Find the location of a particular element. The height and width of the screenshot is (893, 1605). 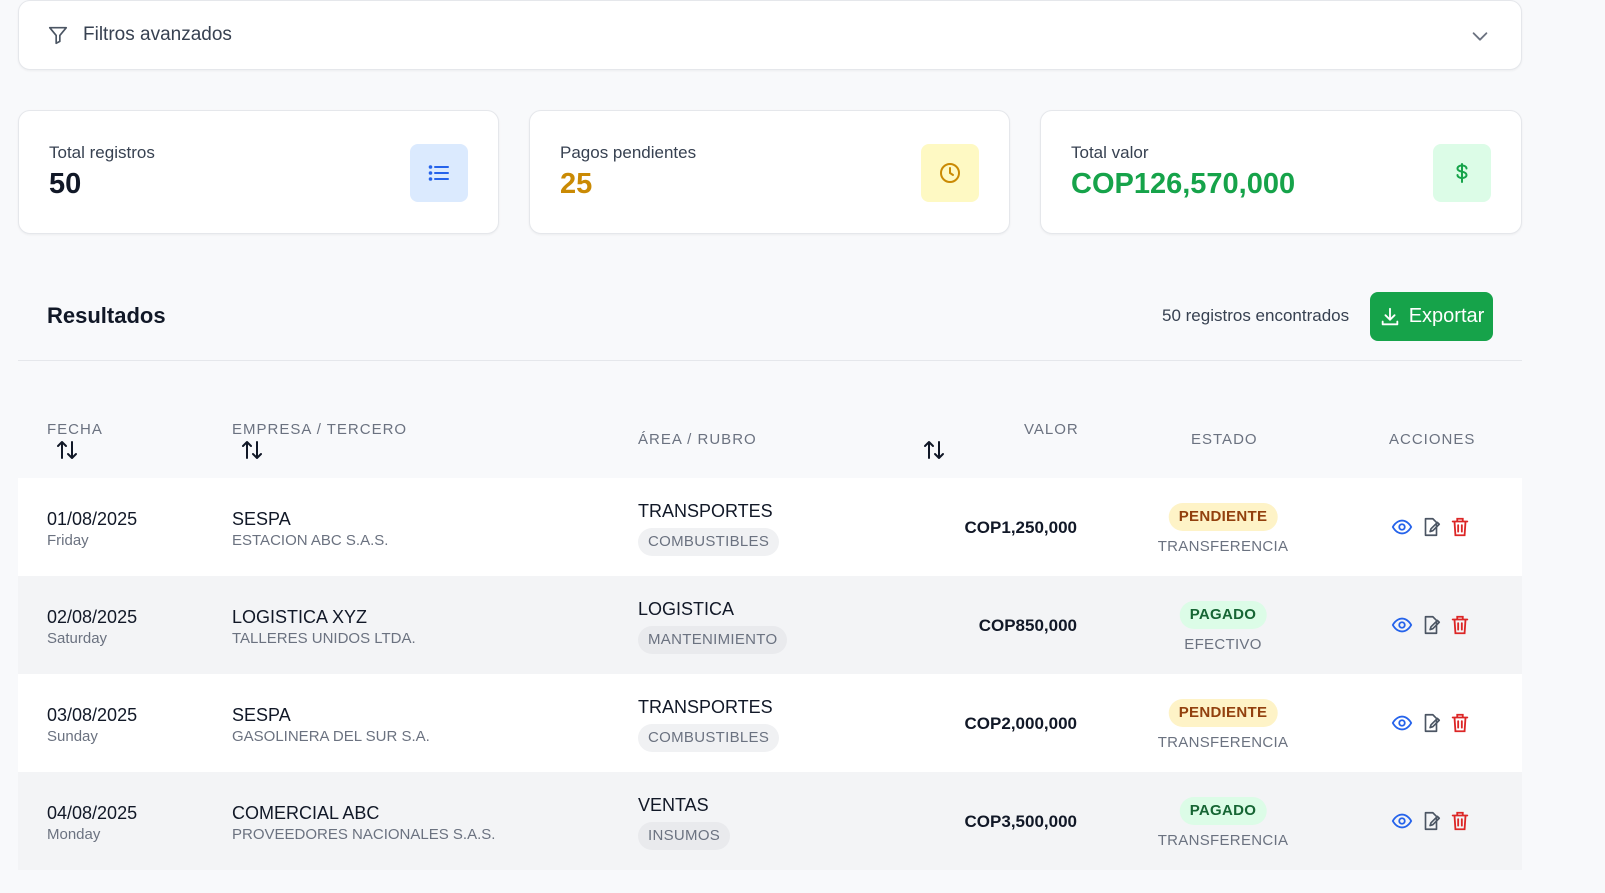

download-icon is located at coordinates (1389, 316).